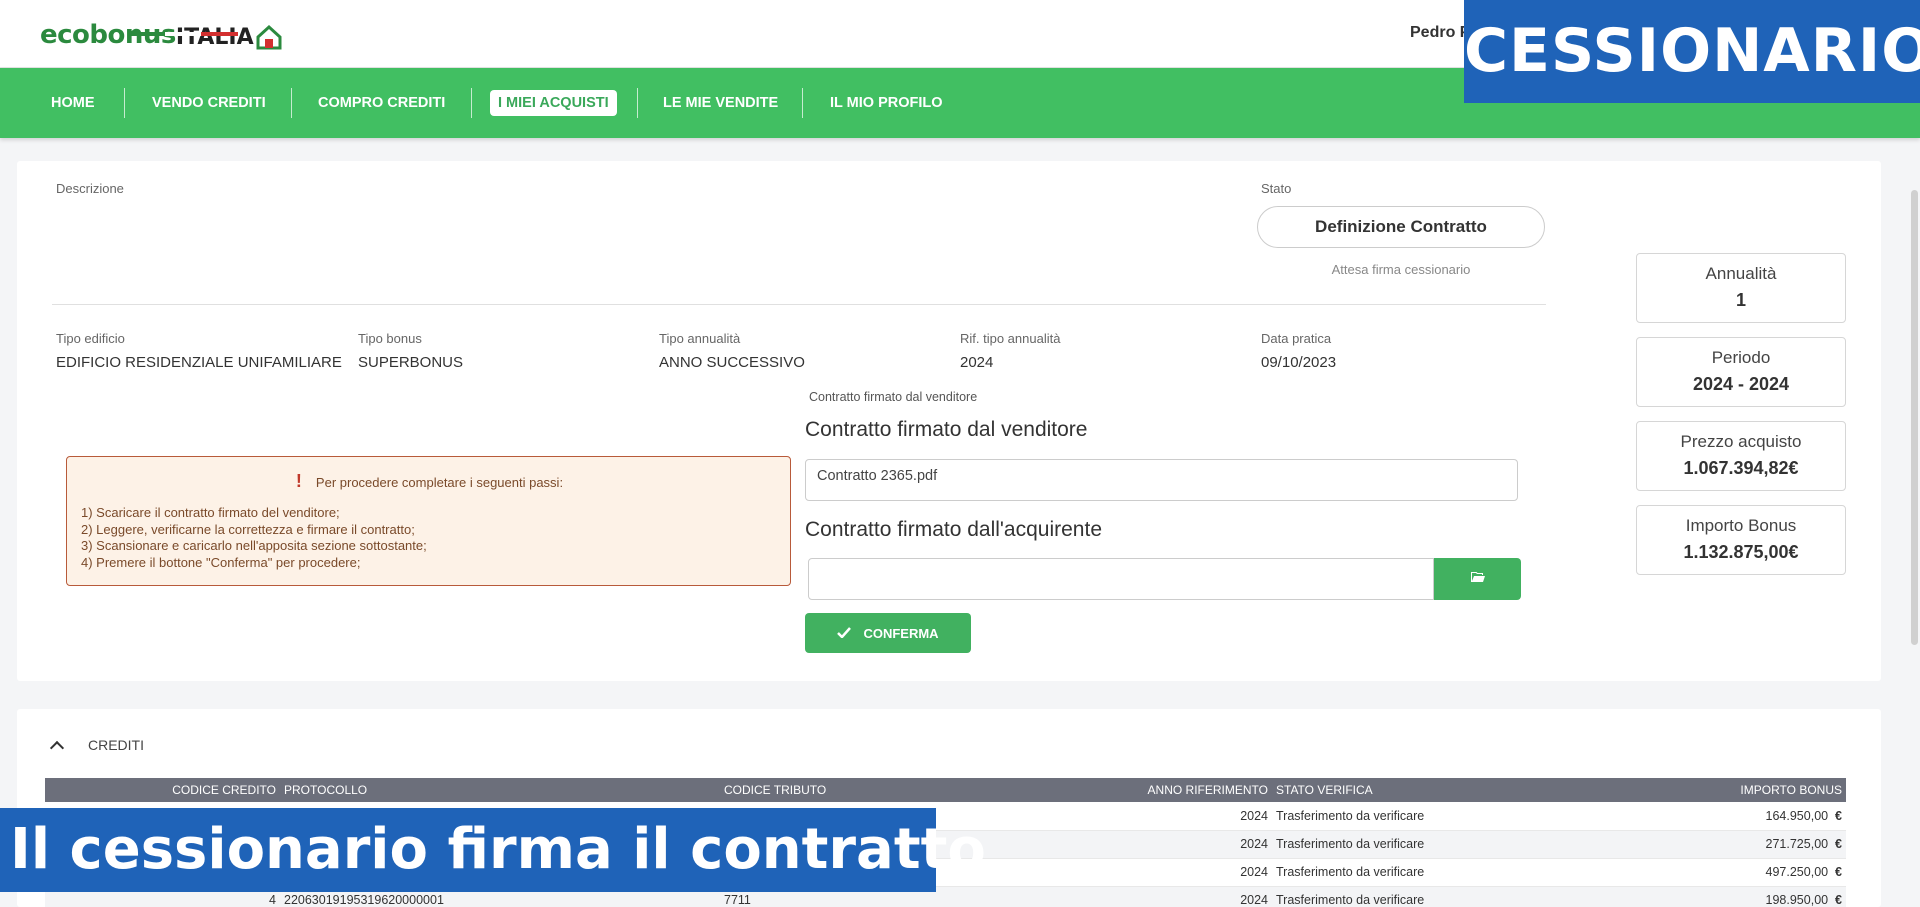 This screenshot has width=1920, height=907. Describe the element at coordinates (500, 790) in the screenshot. I see `col-protocollo: PROTOCOLLO` at that location.